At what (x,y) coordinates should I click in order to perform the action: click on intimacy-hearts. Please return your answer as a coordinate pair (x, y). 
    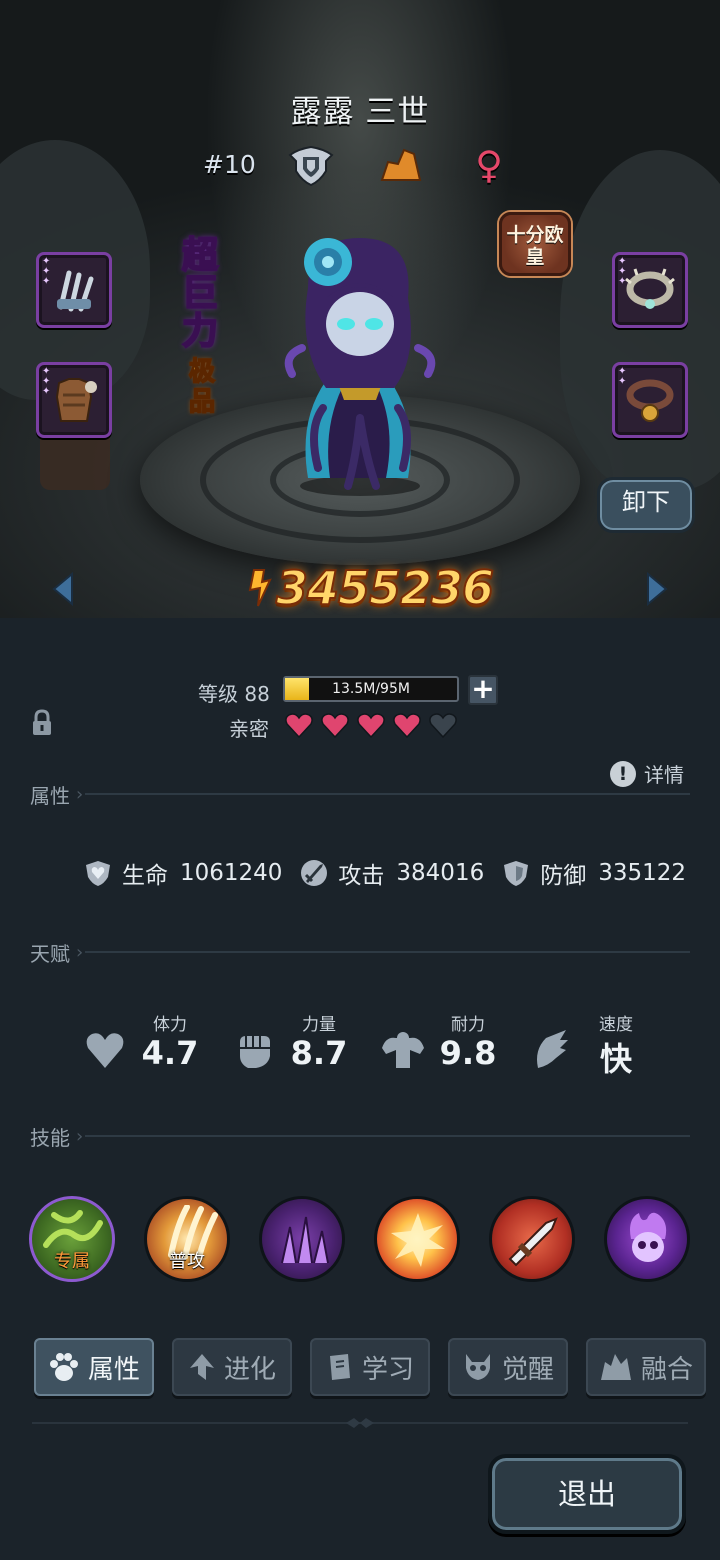
    Looking at the image, I should click on (371, 725).